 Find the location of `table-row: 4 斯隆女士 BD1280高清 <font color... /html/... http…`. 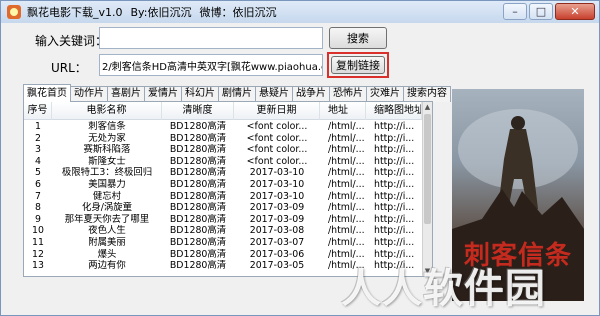

table-row: 4 斯隆女士 BD1280高清 <font color... /html/... http… is located at coordinates (223, 162).